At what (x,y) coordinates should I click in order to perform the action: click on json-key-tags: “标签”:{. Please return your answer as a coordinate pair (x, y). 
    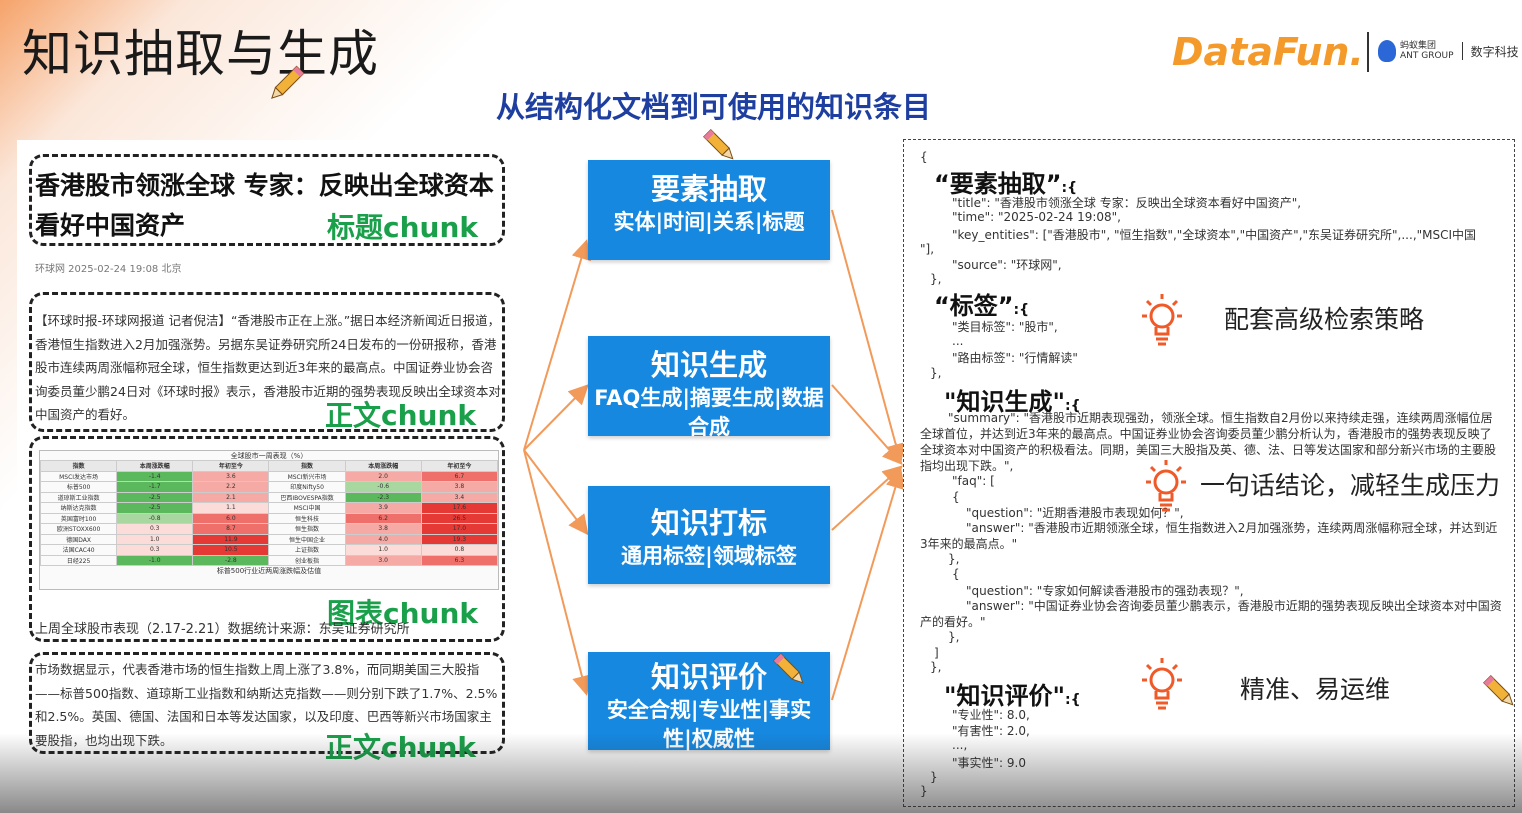
    Looking at the image, I should click on (981, 303).